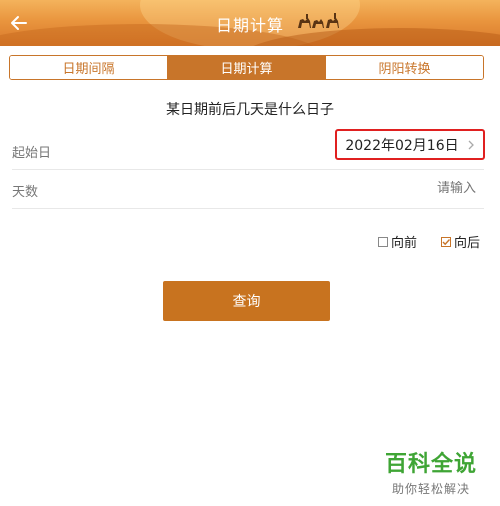 This screenshot has width=500, height=506. I want to click on direction-options: 向前 向后, so click(428, 241).